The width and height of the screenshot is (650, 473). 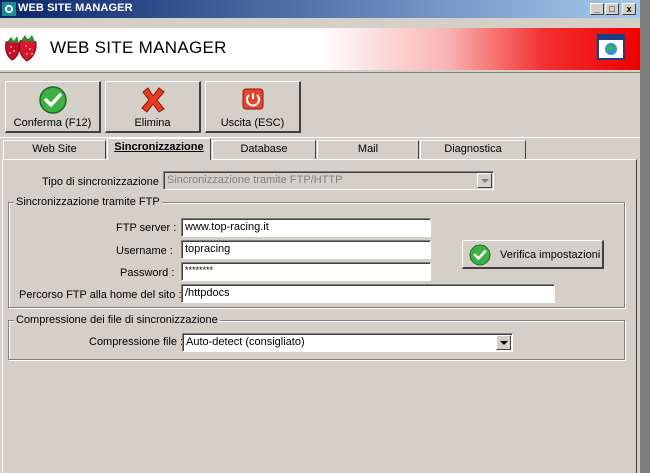 I want to click on password-label: Password :, so click(x=147, y=273).